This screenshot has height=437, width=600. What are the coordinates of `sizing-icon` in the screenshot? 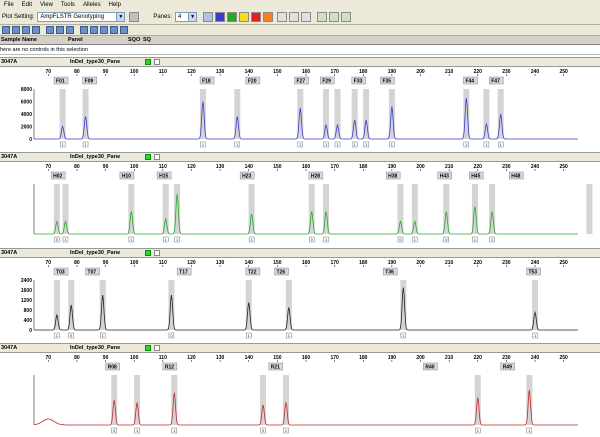 It's located at (94, 30).